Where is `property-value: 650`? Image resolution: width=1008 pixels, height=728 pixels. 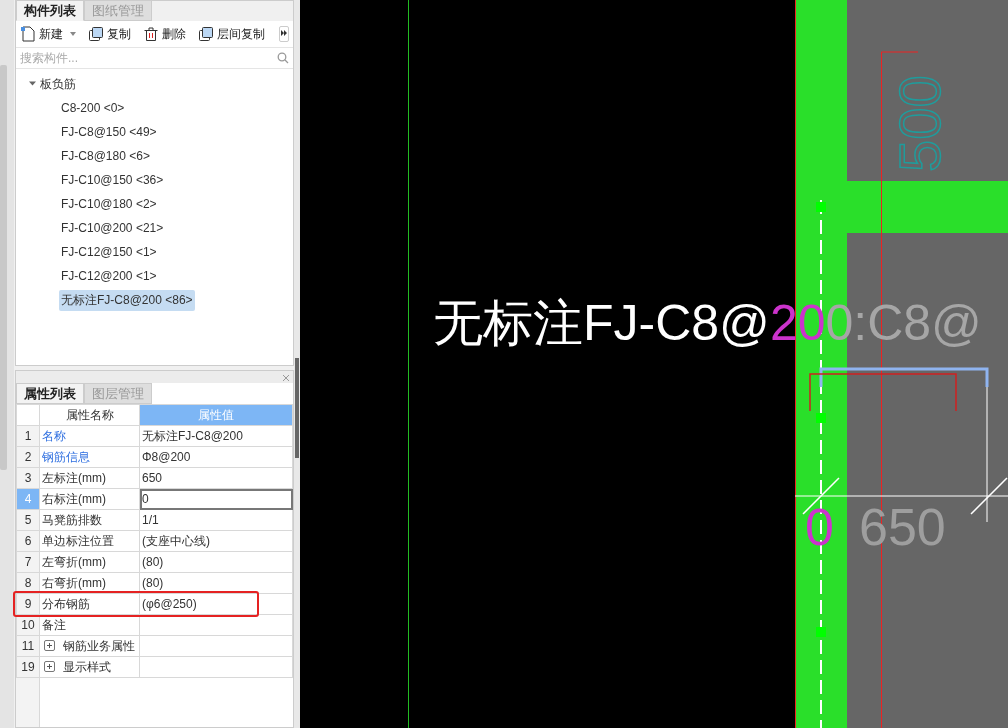 property-value: 650 is located at coordinates (216, 478).